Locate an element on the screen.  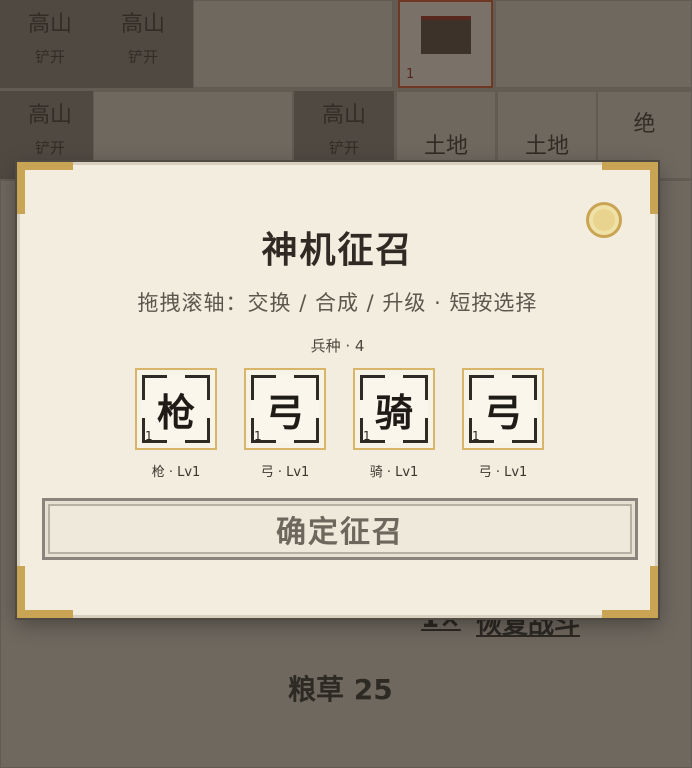
unit-glyph: 枪 is located at coordinates (175, 412).